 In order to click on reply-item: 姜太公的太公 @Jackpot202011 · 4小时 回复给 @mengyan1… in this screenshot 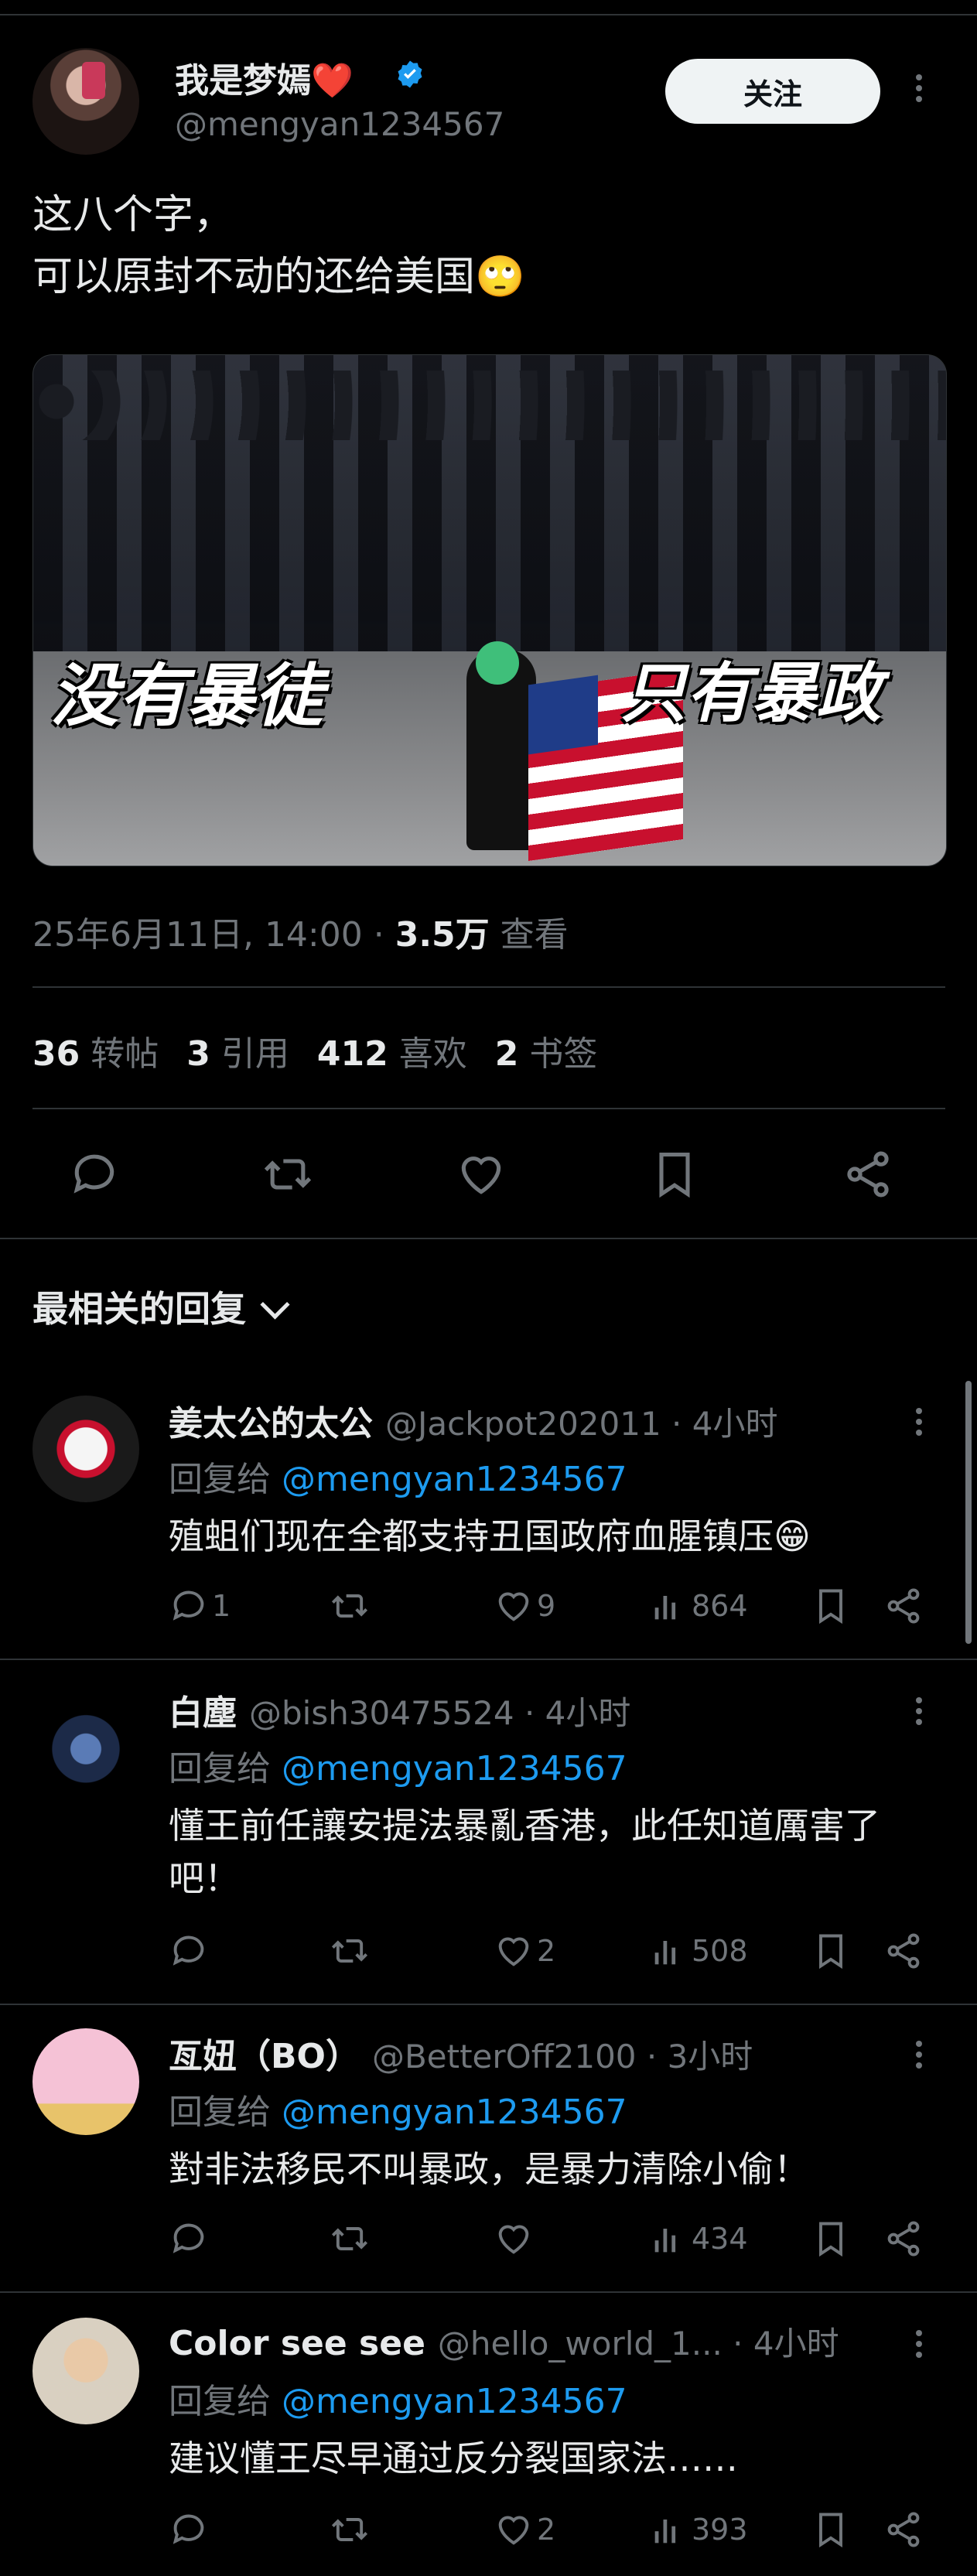, I will do `click(488, 1527)`.